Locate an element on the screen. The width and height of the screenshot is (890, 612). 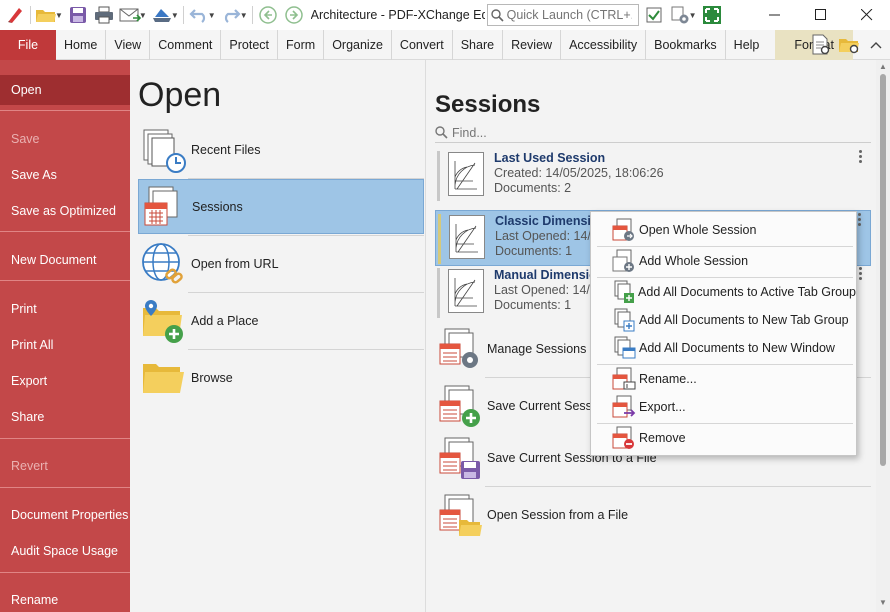
menu-print: Print is located at coordinates (65, 309).